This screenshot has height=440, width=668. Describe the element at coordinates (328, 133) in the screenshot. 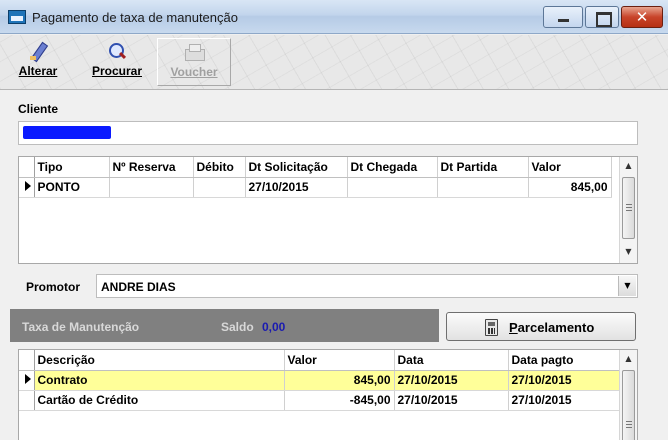

I see `cliente-field` at that location.